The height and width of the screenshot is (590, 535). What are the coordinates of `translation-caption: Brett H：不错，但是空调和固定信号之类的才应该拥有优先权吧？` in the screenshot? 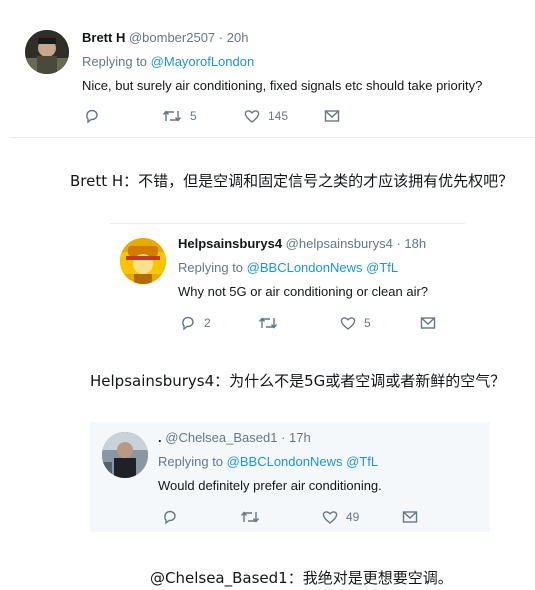 It's located at (292, 181).